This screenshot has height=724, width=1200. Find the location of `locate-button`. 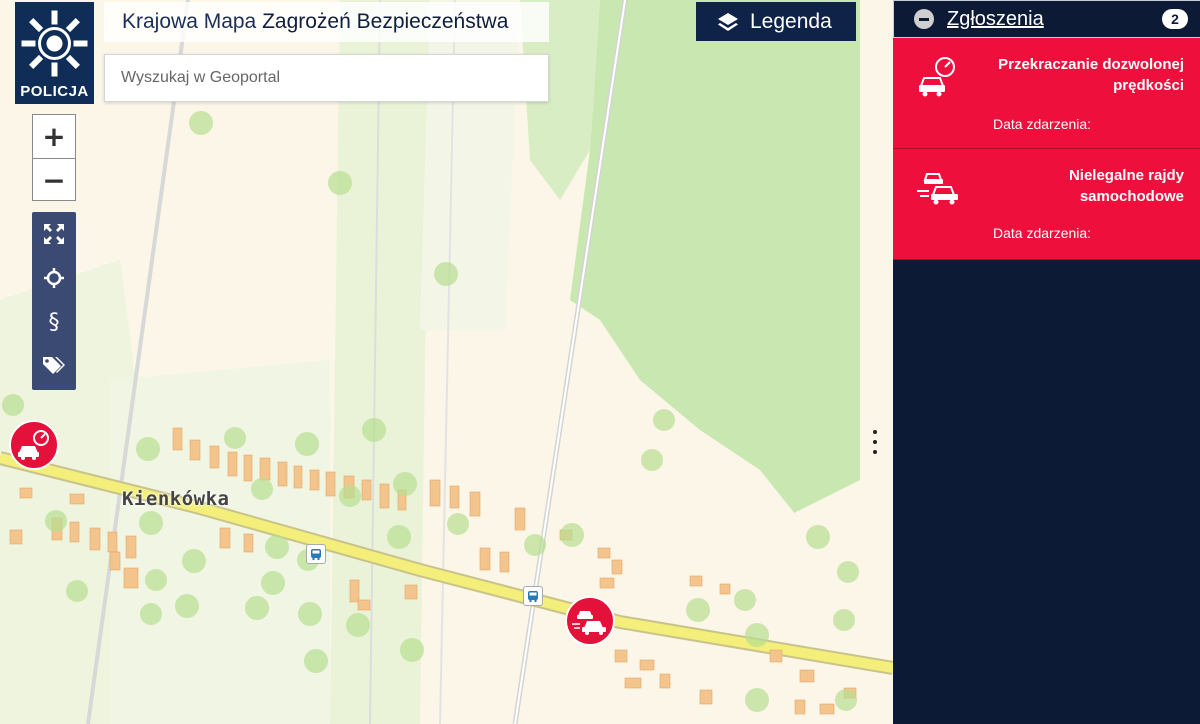

locate-button is located at coordinates (54, 278).